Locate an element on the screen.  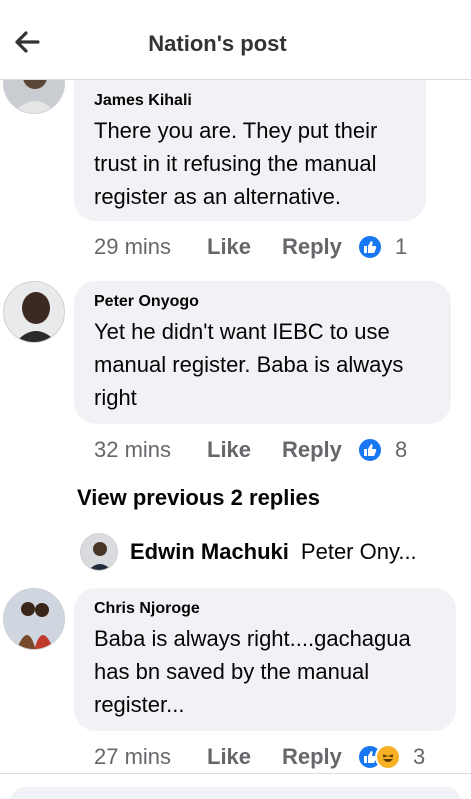
comment-author: Peter Onyogo is located at coordinates (262, 302).